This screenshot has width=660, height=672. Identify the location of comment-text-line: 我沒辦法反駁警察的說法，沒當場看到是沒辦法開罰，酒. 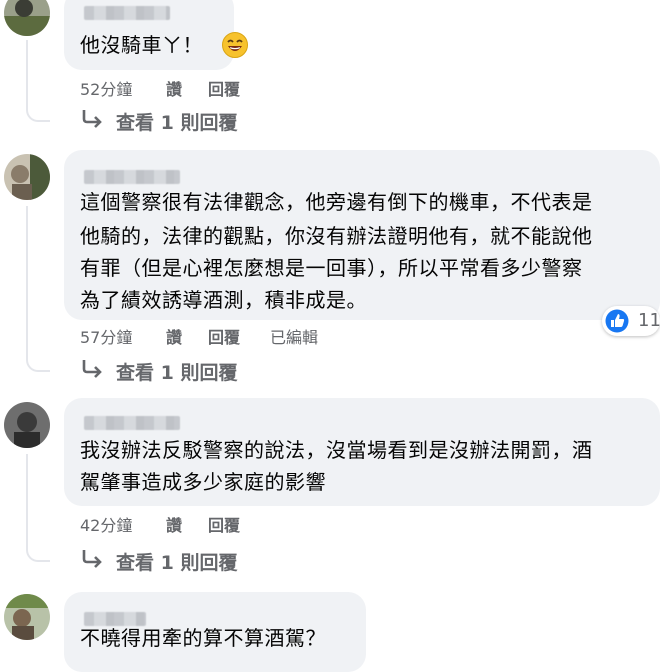
(336, 450).